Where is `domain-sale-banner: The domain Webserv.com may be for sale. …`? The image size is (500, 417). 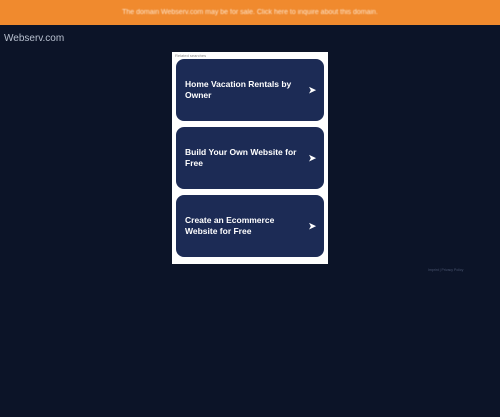 domain-sale-banner: The domain Webserv.com may be for sale. … is located at coordinates (250, 12).